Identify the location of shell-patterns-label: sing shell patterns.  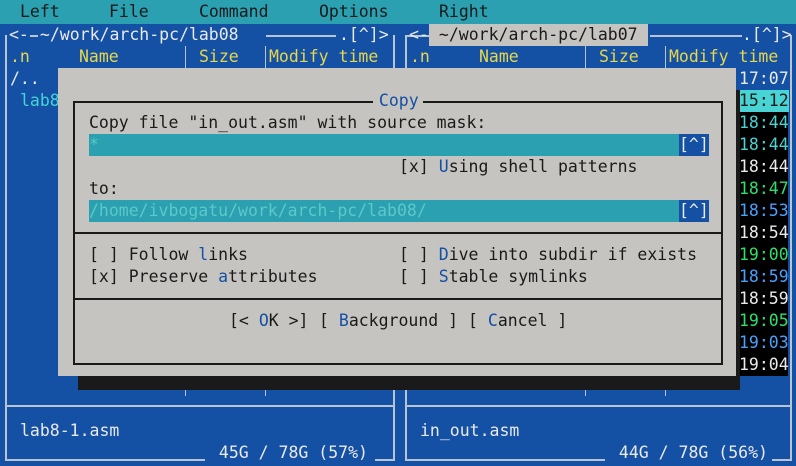
(543, 166).